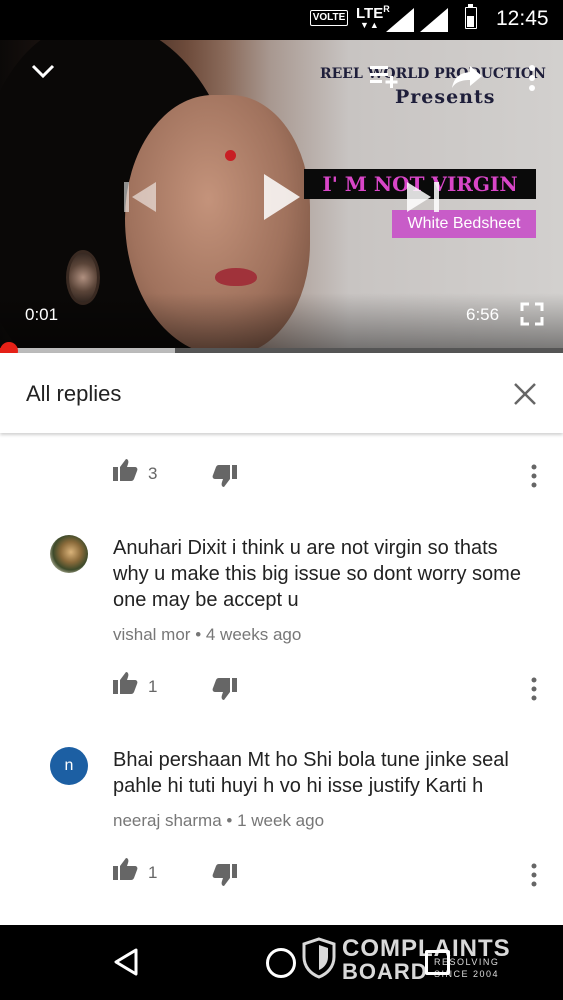  Describe the element at coordinates (126, 962) in the screenshot. I see `back-icon` at that location.